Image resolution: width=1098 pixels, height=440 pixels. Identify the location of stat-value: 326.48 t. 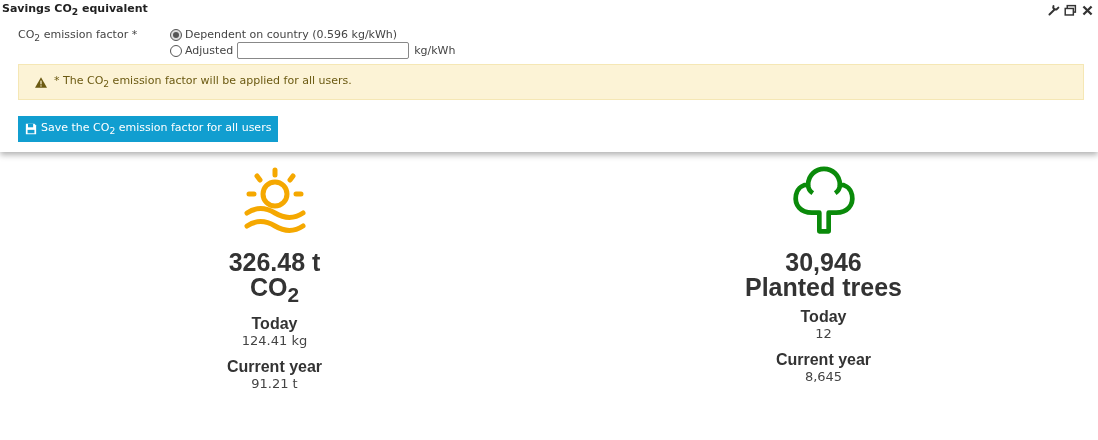
(274, 262).